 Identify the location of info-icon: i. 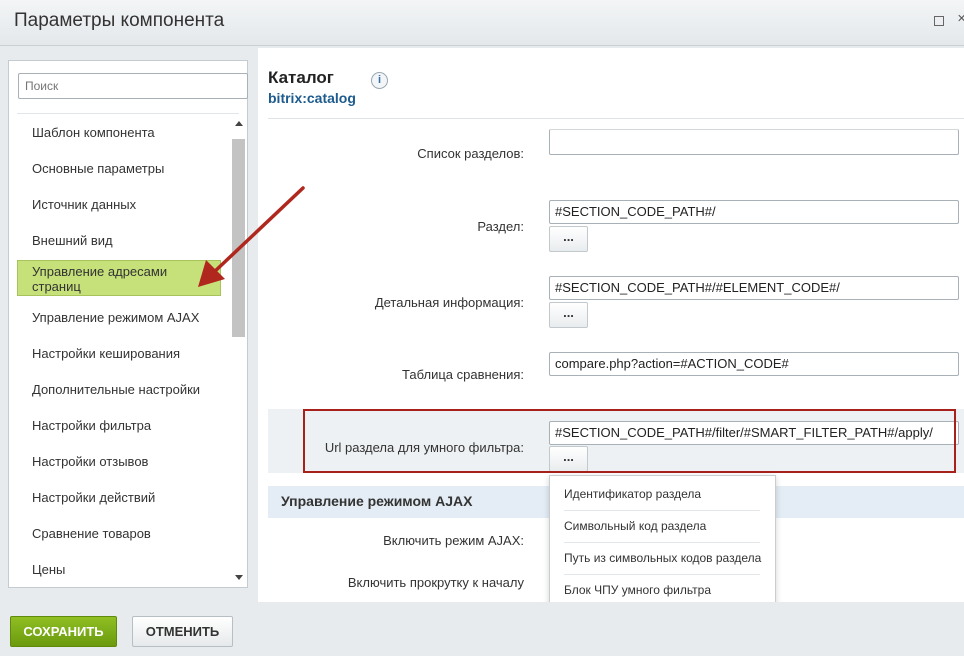
(379, 80).